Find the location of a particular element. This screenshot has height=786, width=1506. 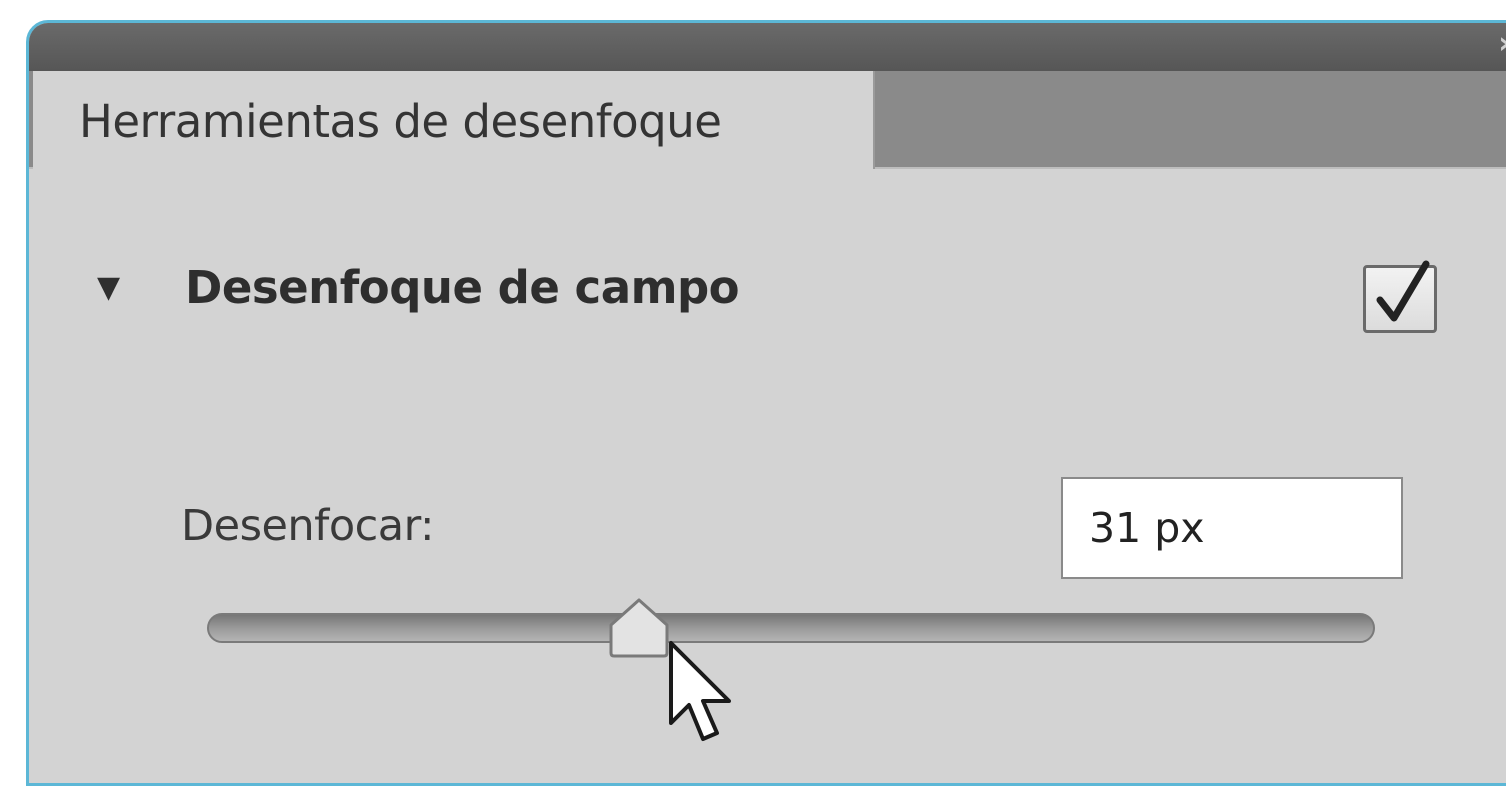

checkmark-icon is located at coordinates (1403, 291).